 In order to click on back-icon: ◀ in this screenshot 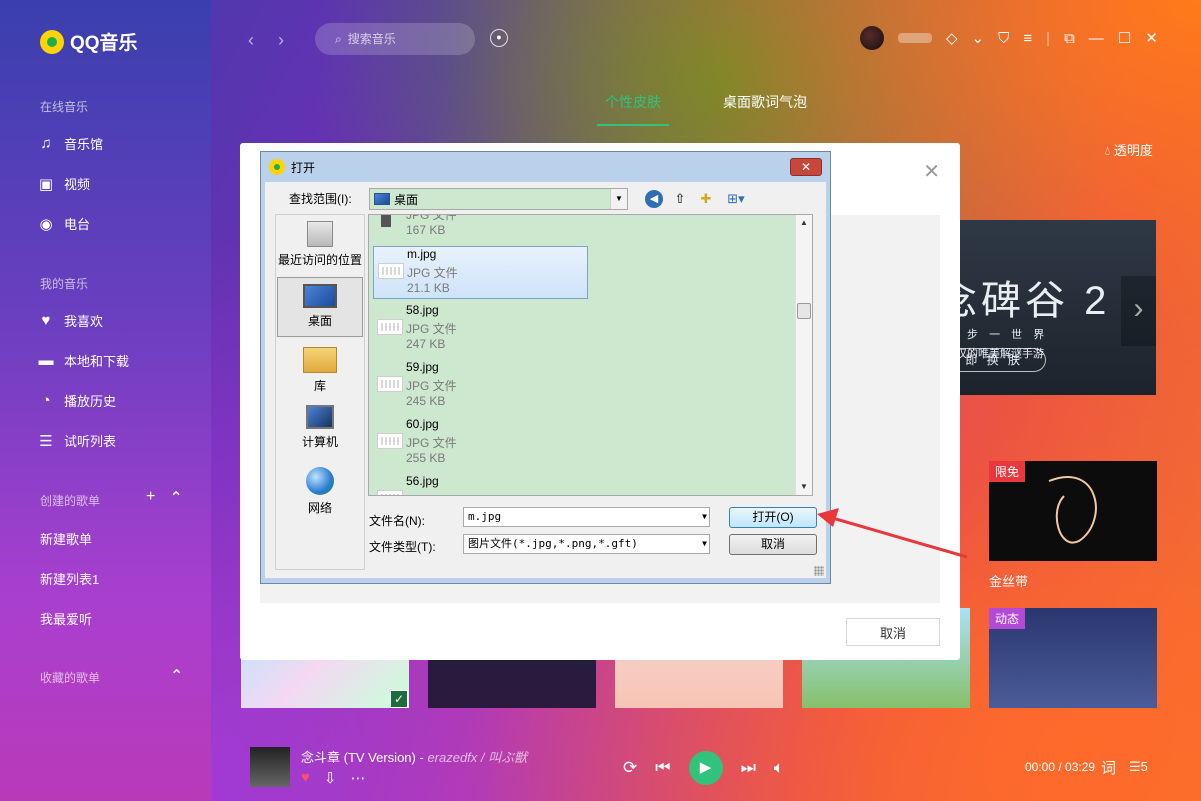, I will do `click(654, 199)`.